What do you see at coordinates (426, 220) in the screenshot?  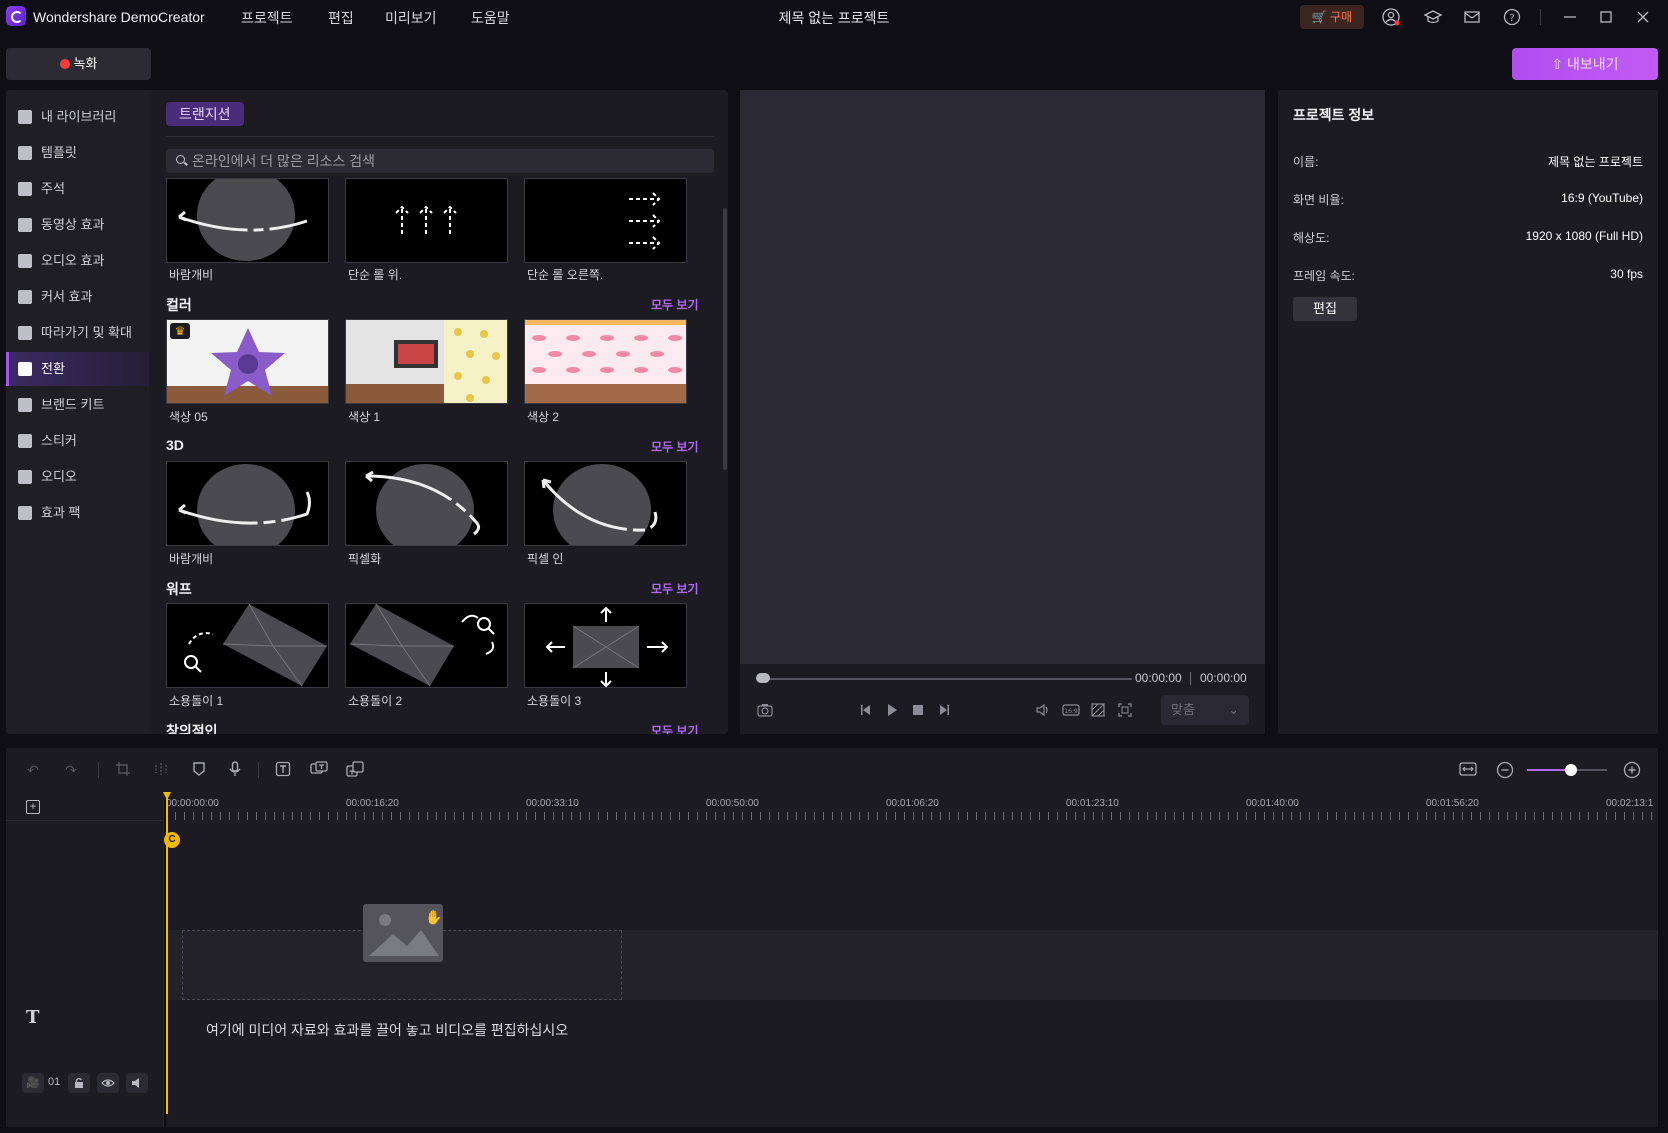 I see `transition-thumb-roll-up` at bounding box center [426, 220].